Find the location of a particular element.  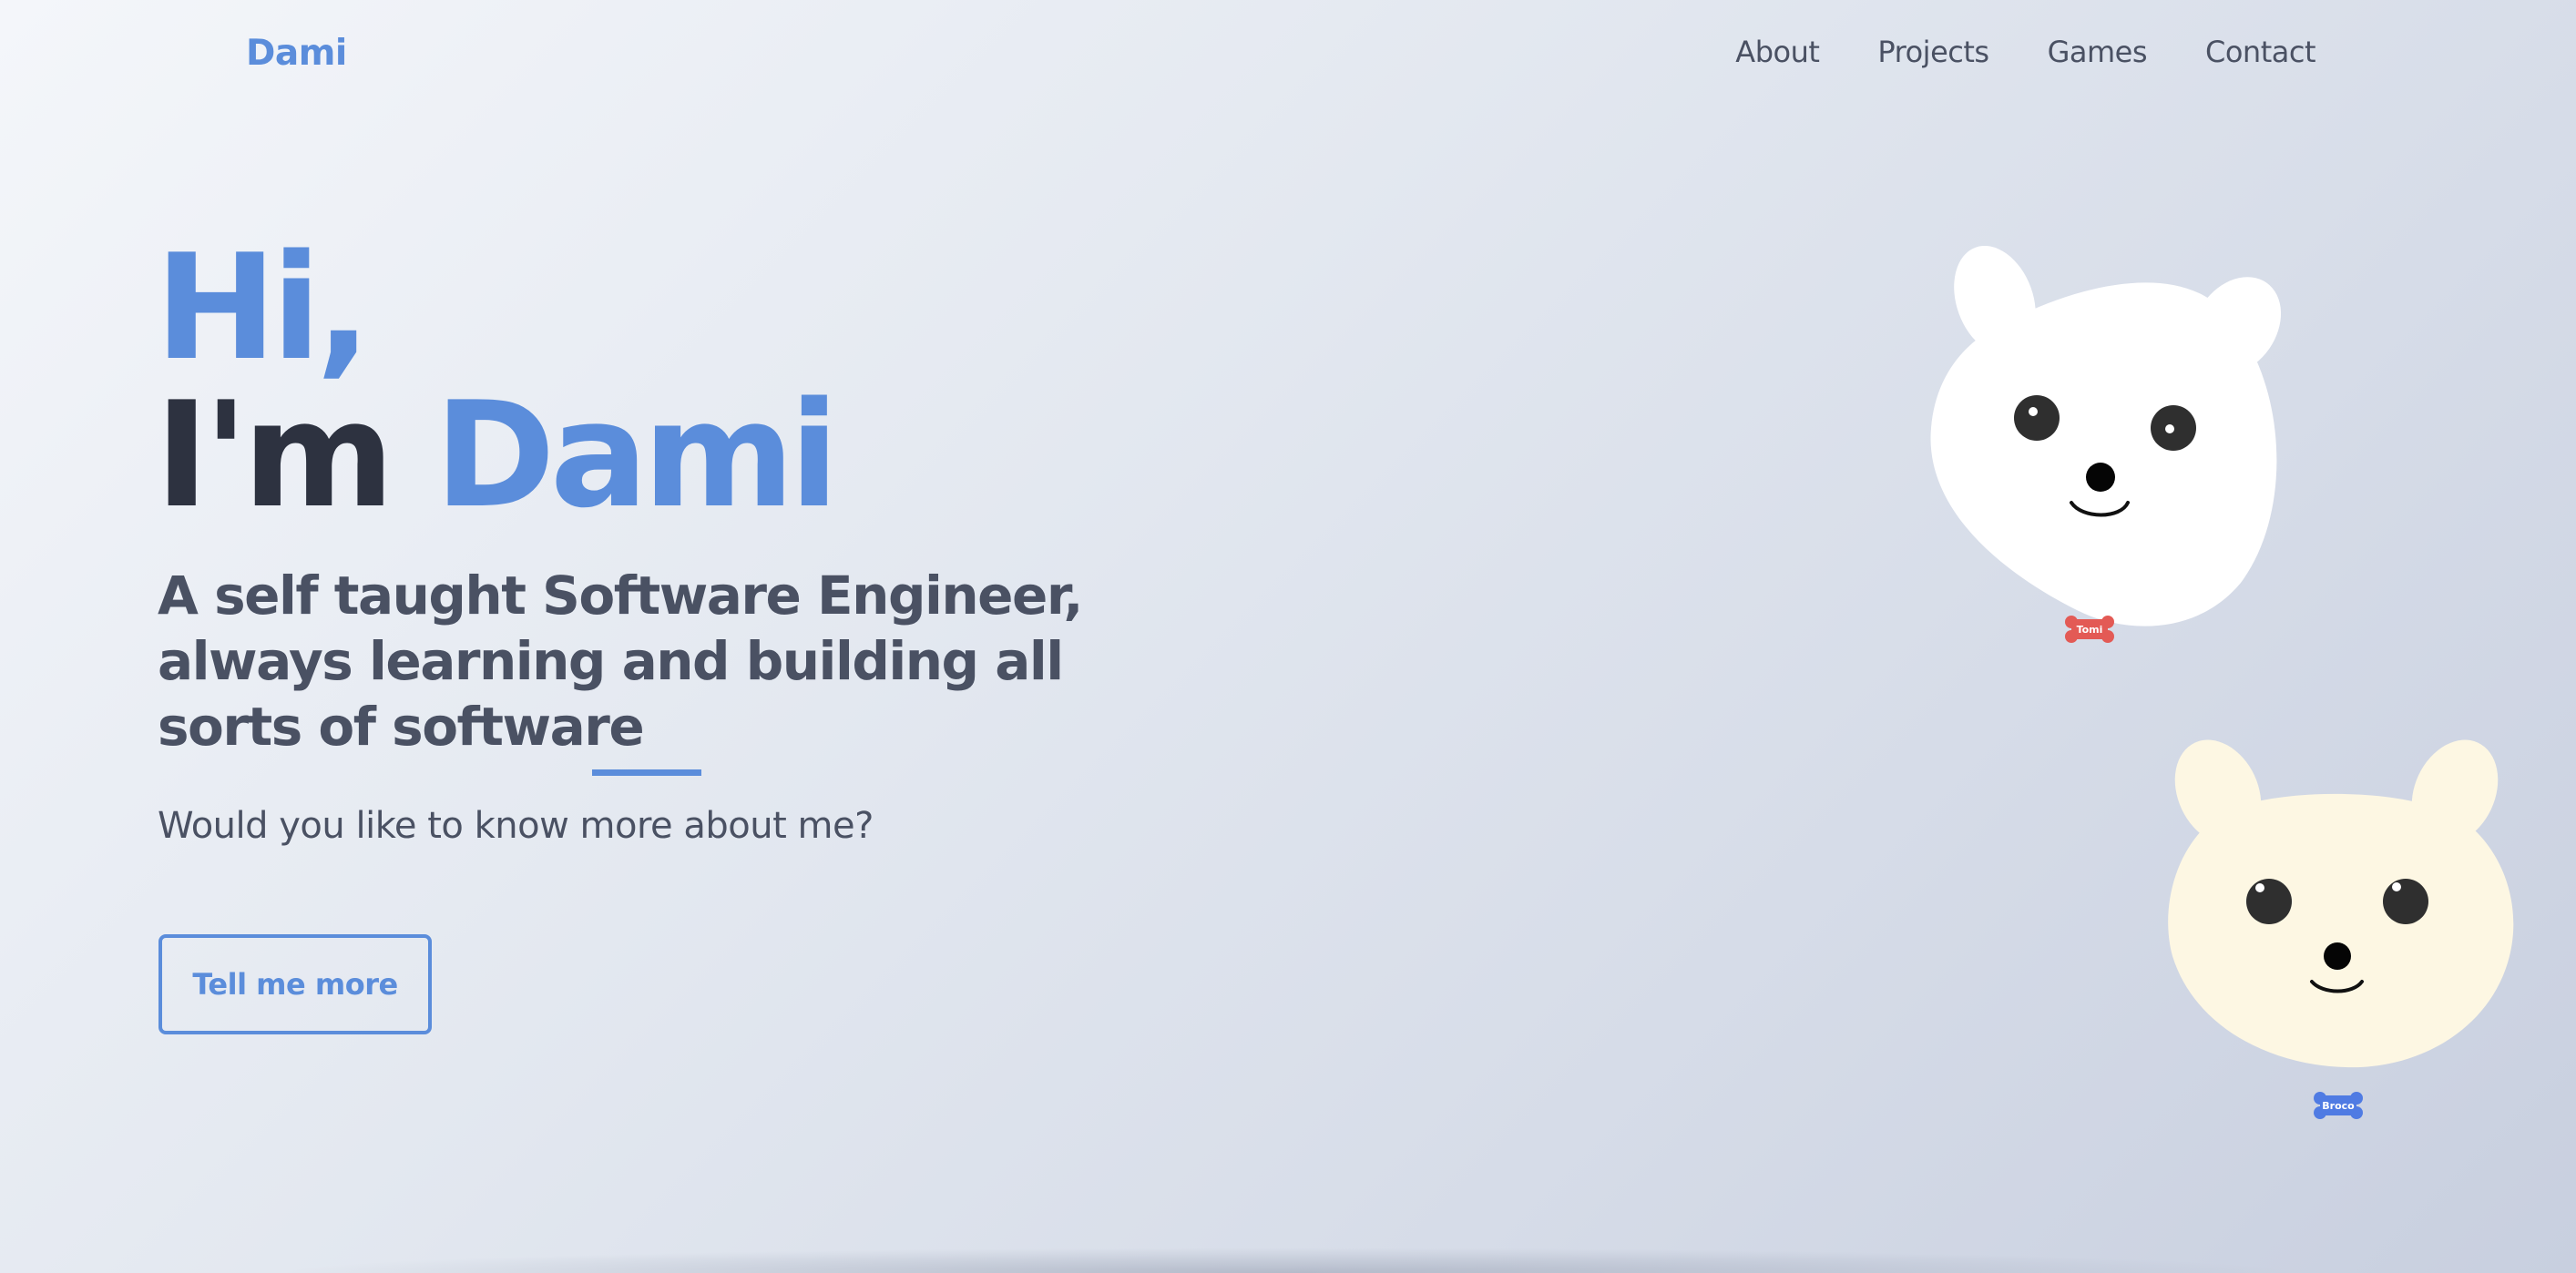

dog-tomi-illustration: Tomi is located at coordinates (2106, 444).